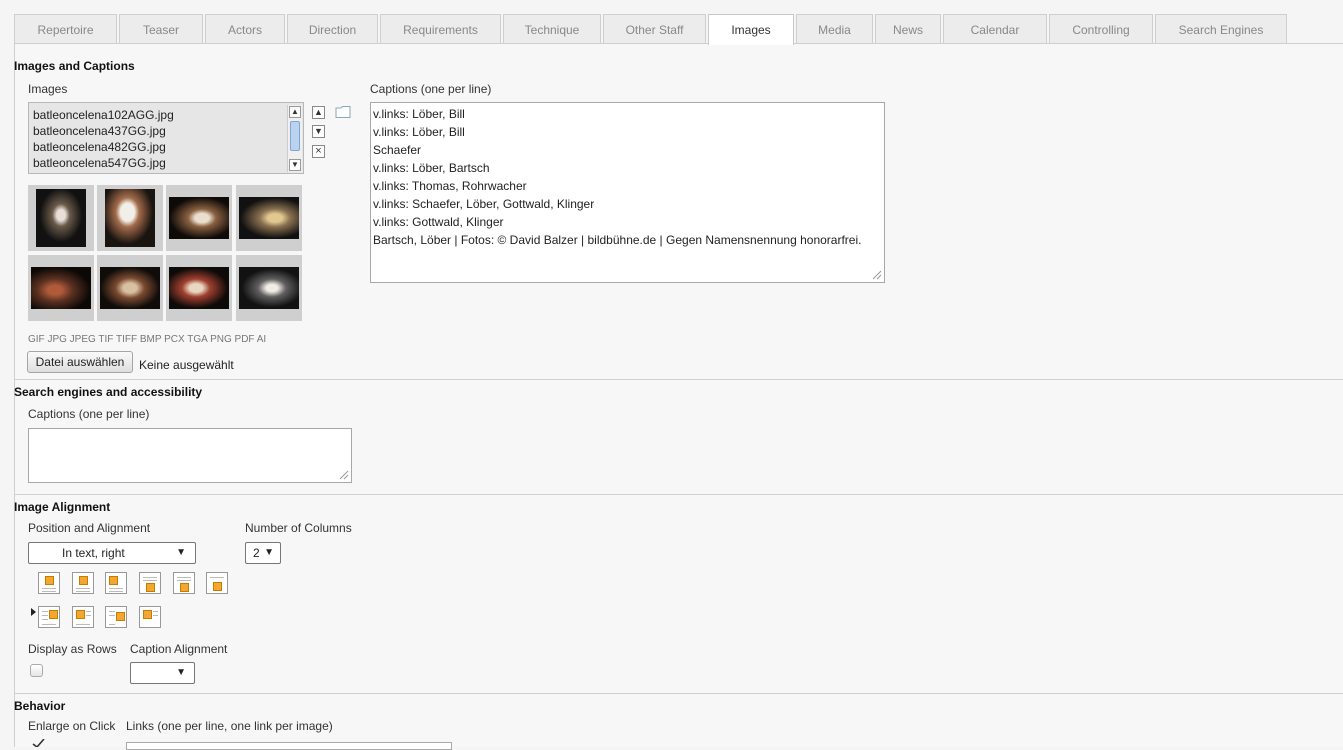  I want to click on section-title-images: Images and Captions, so click(74, 66).